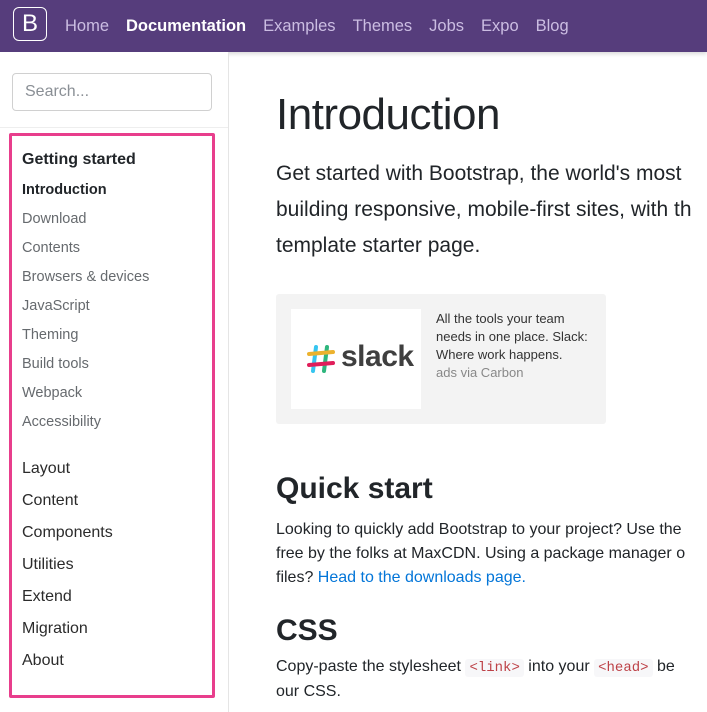 The width and height of the screenshot is (707, 712). Describe the element at coordinates (61, 422) in the screenshot. I see `sidebar-item-accessibility: Accessibility` at that location.